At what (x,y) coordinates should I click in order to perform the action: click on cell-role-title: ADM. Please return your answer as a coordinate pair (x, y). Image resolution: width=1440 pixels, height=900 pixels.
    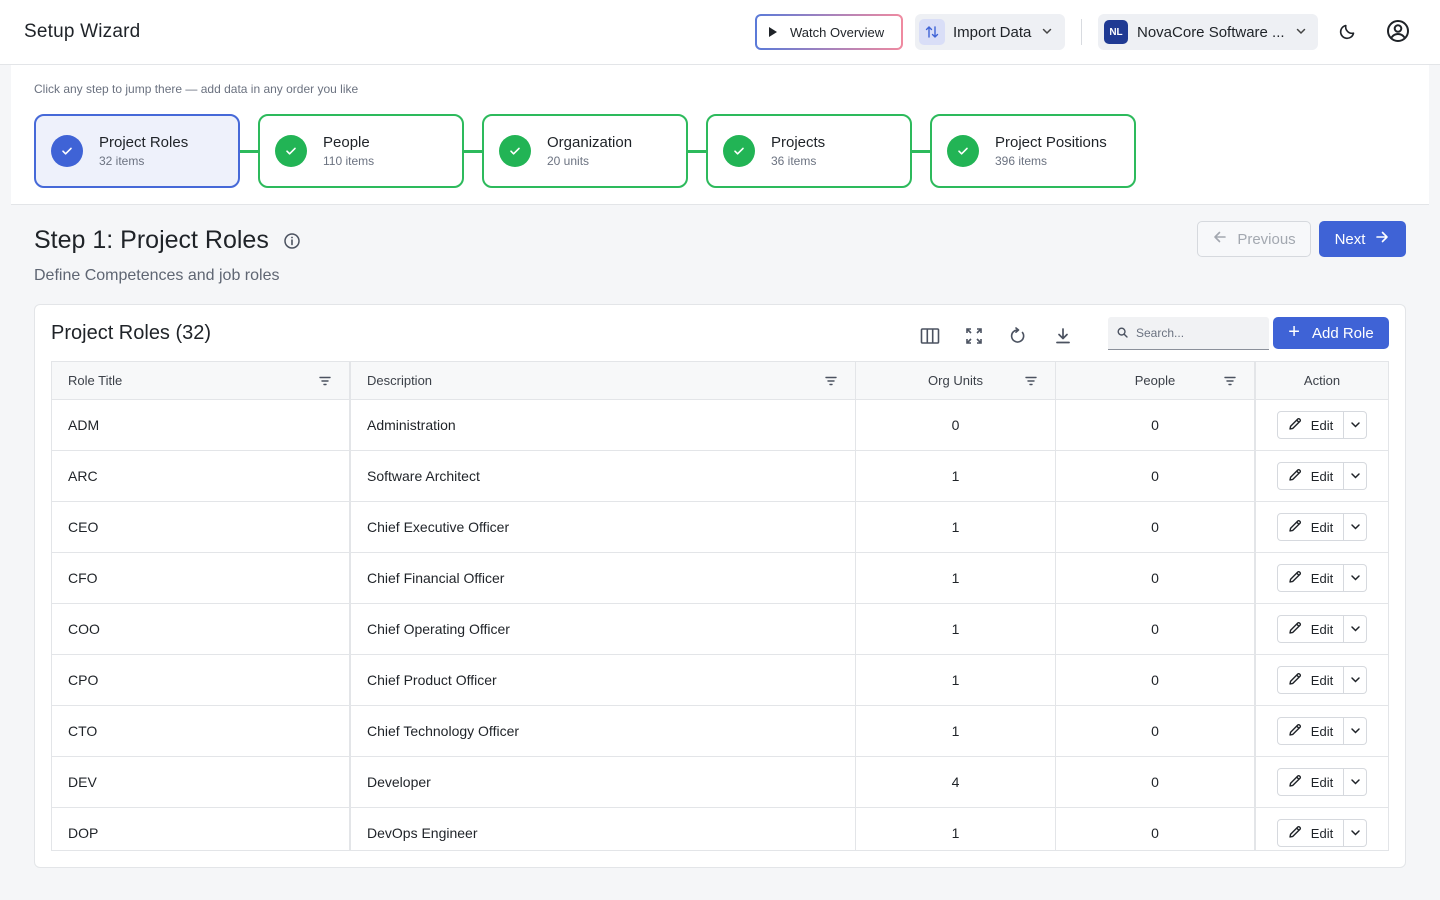
    Looking at the image, I should click on (201, 425).